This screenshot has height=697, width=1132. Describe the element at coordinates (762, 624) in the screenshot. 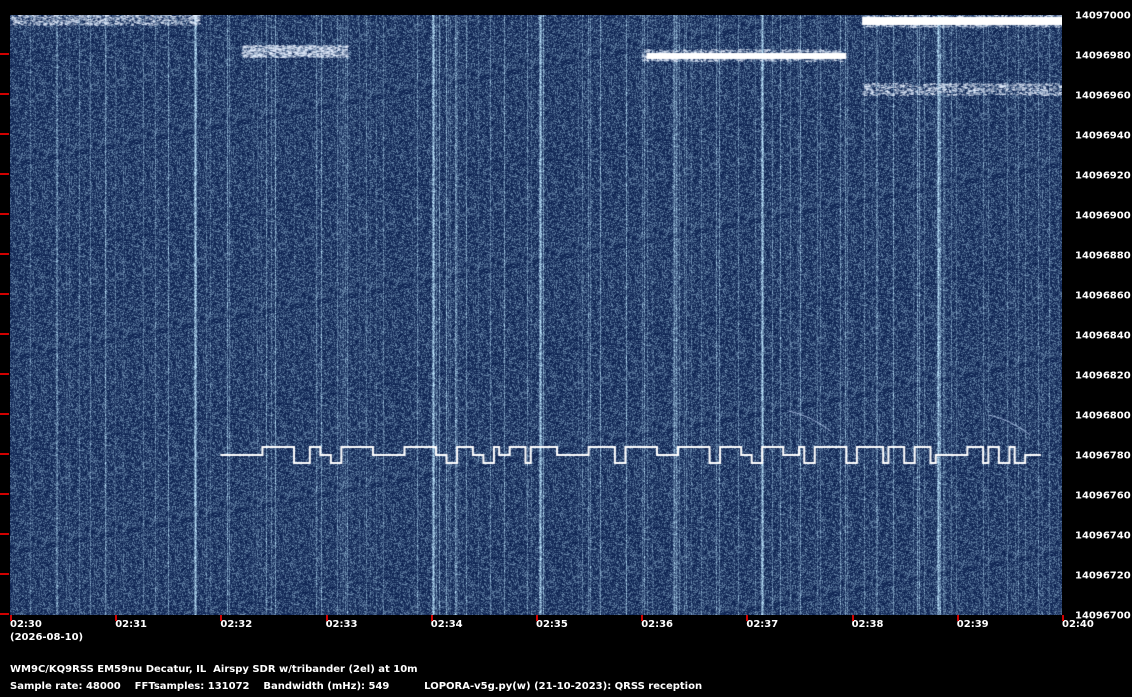

I see `time-tick-label: 02:37` at that location.